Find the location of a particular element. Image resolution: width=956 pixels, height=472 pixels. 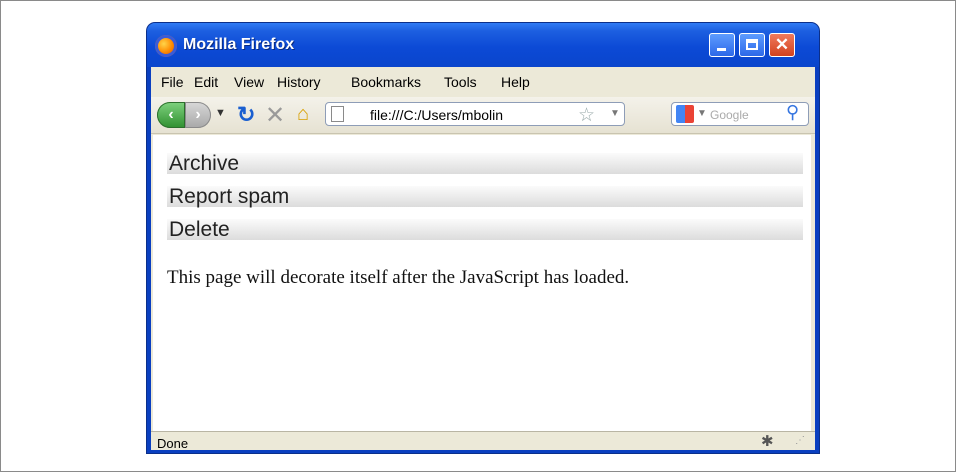

minimize-button is located at coordinates (722, 45).